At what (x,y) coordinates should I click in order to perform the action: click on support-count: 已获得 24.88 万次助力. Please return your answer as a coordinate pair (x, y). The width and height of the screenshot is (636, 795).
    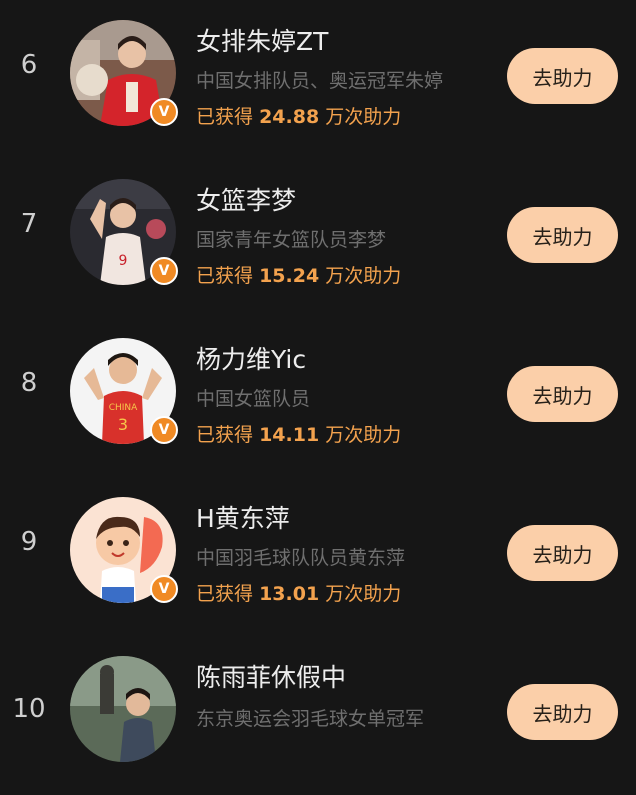
    Looking at the image, I should click on (298, 115).